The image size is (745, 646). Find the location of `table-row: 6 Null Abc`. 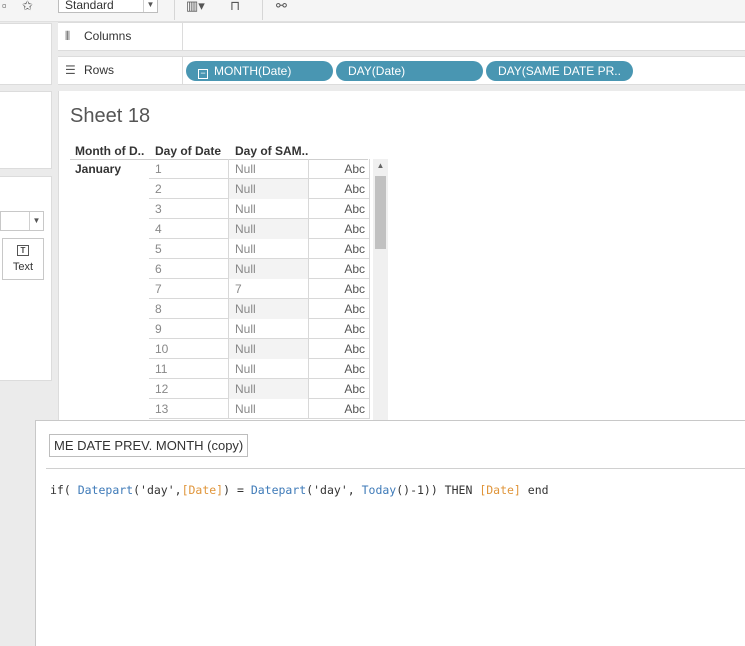

table-row: 6 Null Abc is located at coordinates (259, 269).